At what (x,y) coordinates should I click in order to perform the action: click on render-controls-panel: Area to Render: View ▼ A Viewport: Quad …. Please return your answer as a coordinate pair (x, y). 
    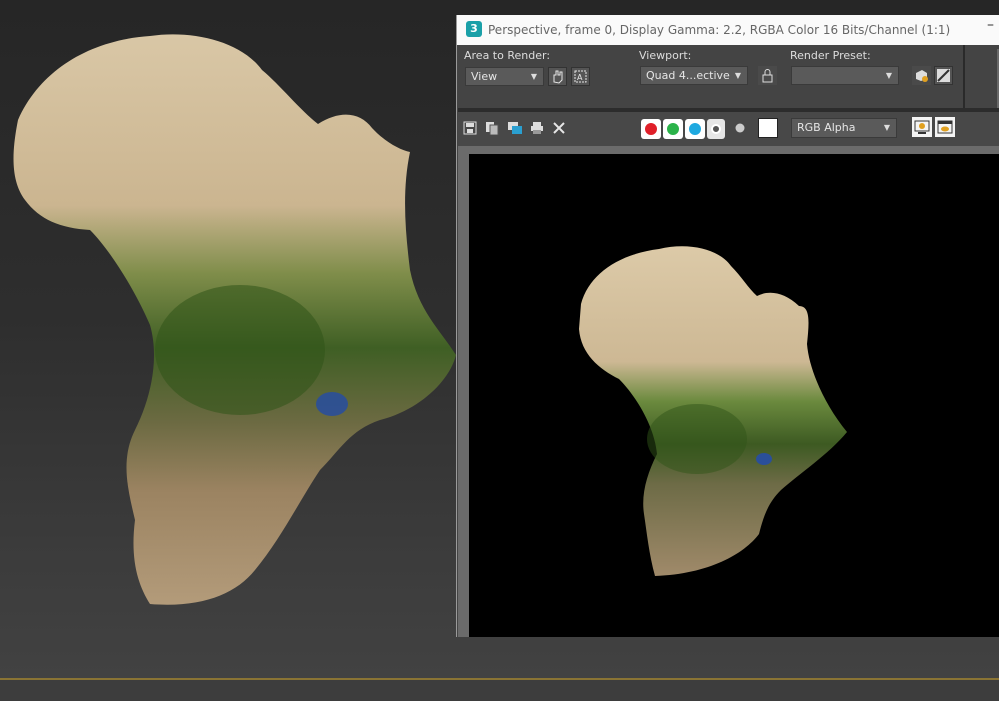
    Looking at the image, I should click on (710, 76).